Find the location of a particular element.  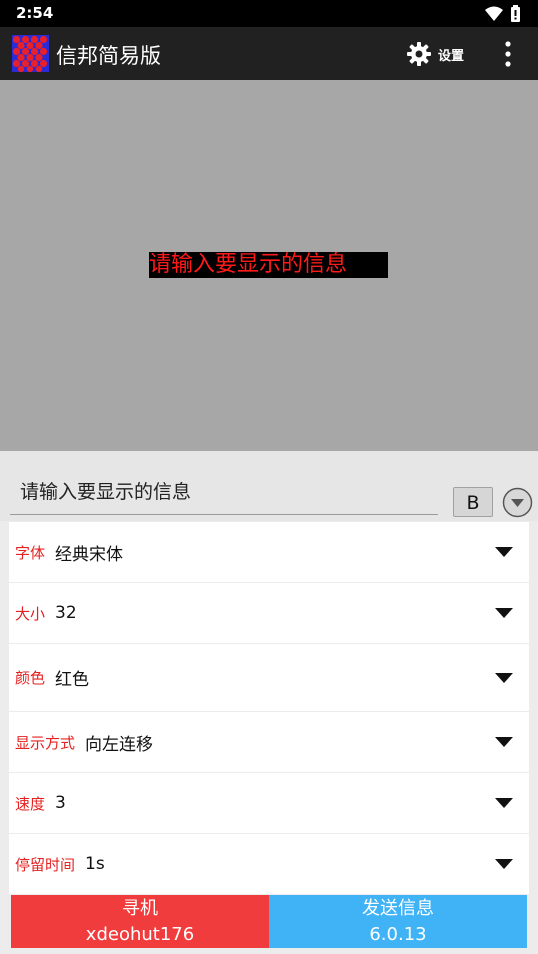

setting-label: 字体 is located at coordinates (30, 552).